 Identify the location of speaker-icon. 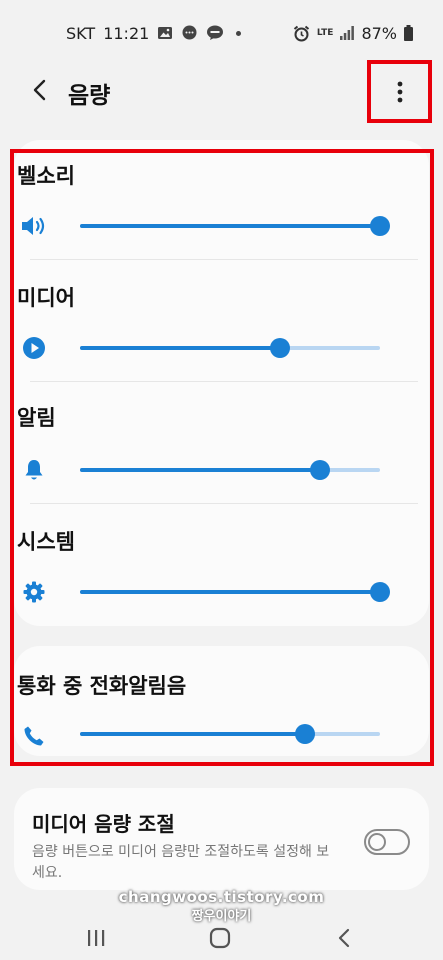
(34, 226).